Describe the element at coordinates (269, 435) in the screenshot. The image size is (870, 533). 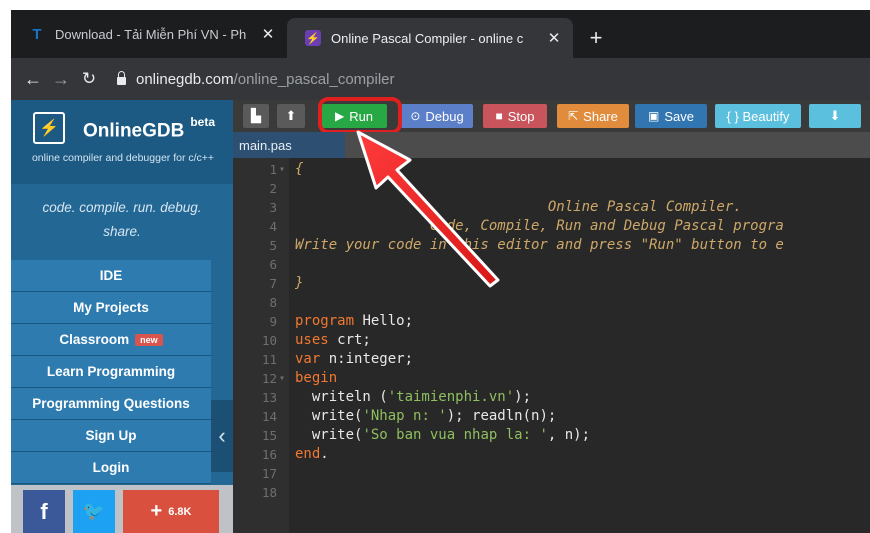
I see `line-number: 15` at that location.